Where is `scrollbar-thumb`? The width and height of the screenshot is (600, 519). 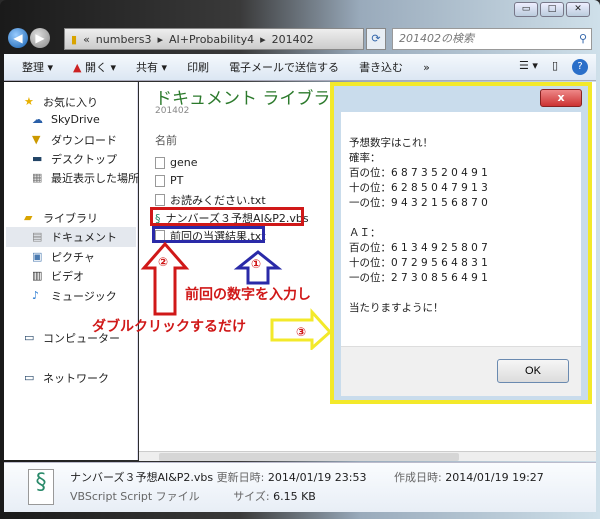 scrollbar-thumb is located at coordinates (309, 457).